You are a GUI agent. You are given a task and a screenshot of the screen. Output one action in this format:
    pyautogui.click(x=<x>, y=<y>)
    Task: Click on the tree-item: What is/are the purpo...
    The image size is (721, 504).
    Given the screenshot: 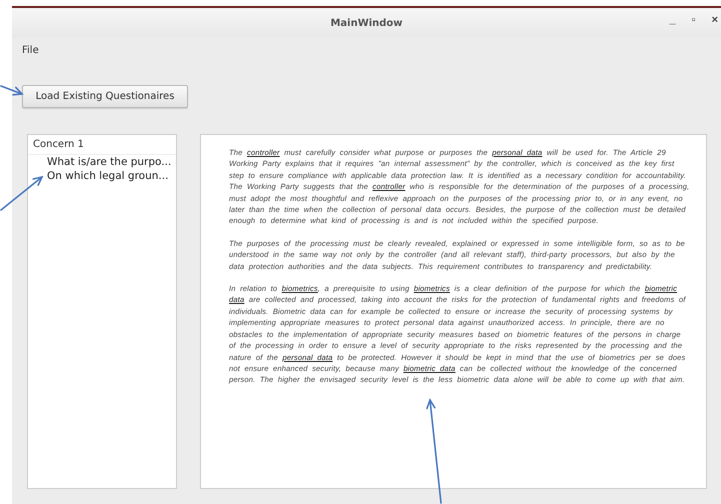 What is the action you would take?
    pyautogui.click(x=109, y=162)
    